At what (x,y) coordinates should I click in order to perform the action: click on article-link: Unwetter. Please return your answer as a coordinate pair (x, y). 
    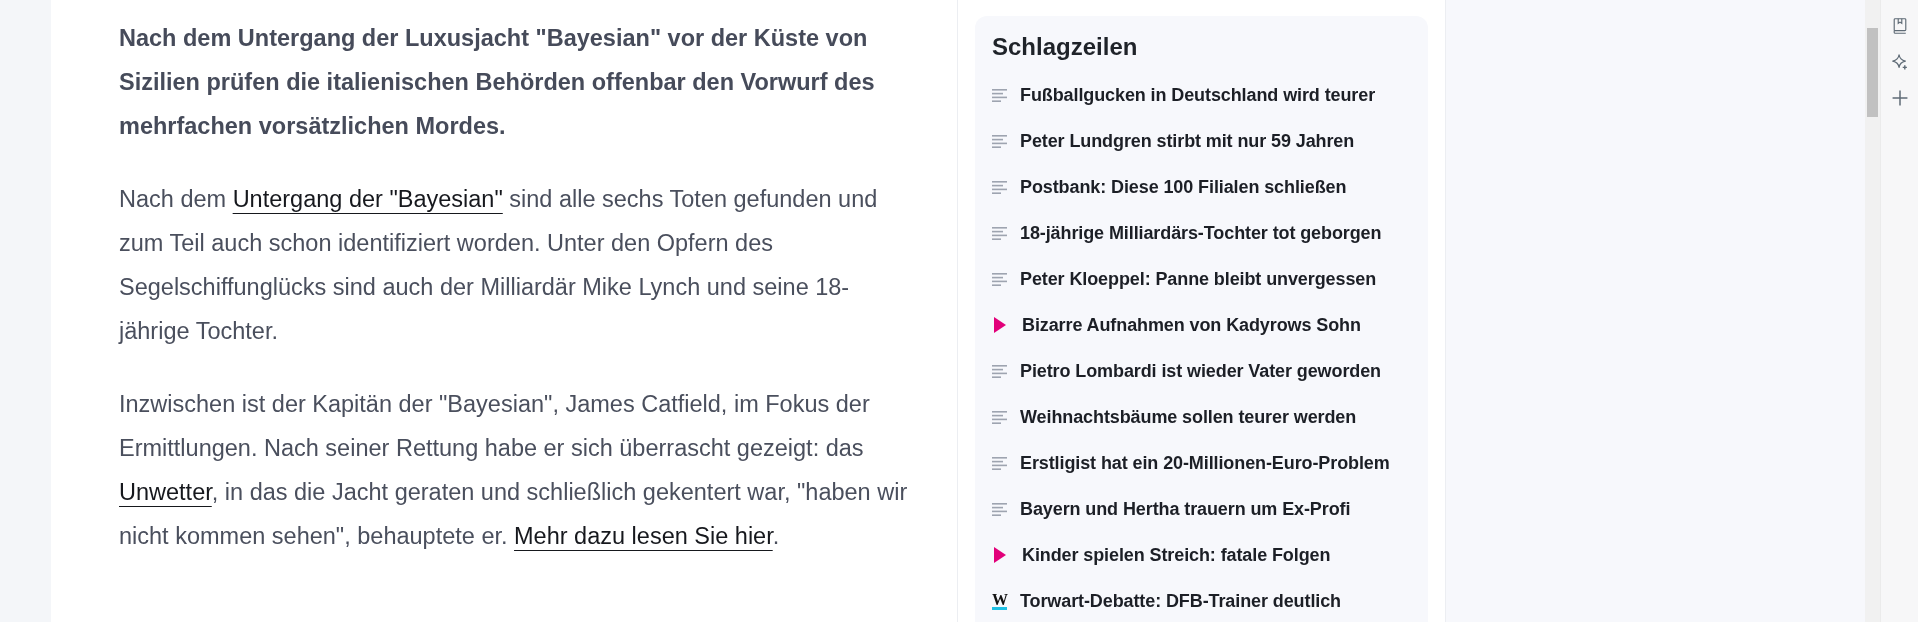
    Looking at the image, I should click on (165, 492).